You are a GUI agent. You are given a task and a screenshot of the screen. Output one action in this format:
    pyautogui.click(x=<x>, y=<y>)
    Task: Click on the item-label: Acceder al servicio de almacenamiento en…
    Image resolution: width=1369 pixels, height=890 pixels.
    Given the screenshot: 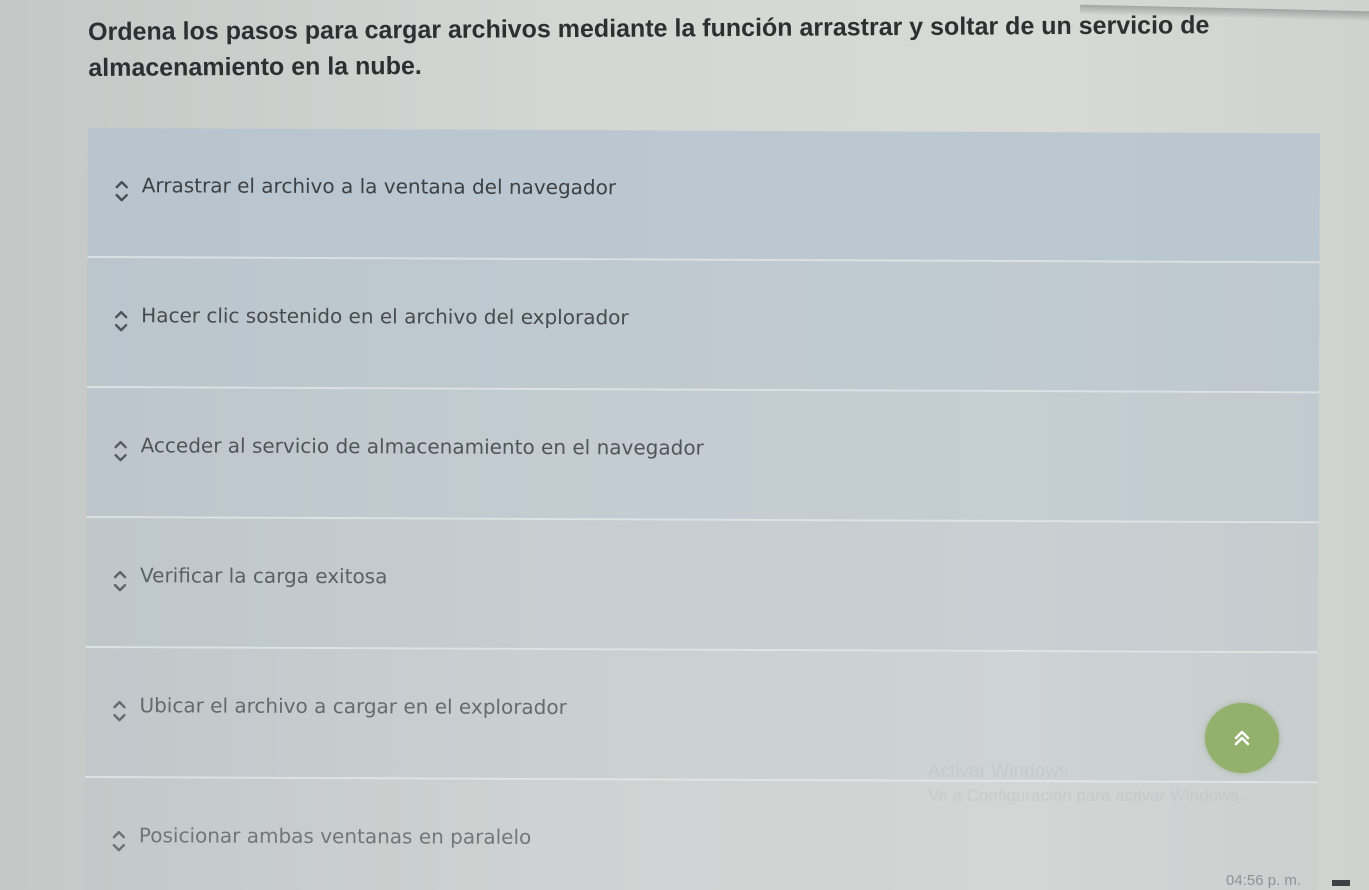 What is the action you would take?
    pyautogui.click(x=422, y=446)
    